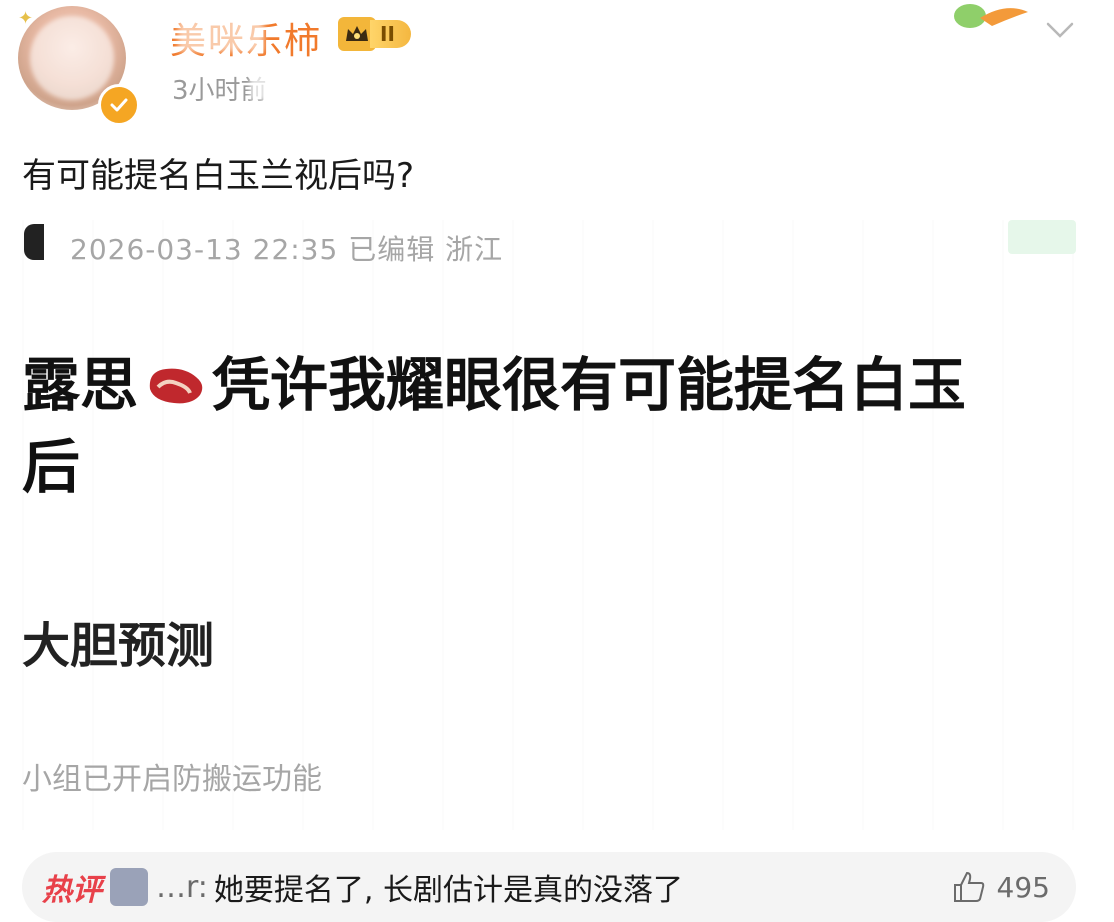  What do you see at coordinates (182, 887) in the screenshot?
I see `commenter-name: …r:` at bounding box center [182, 887].